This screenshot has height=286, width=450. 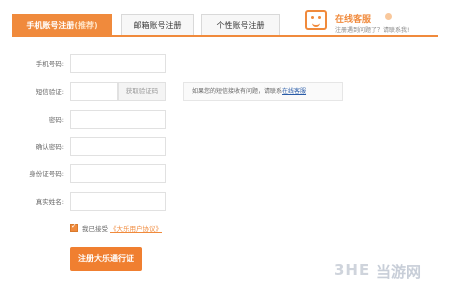 I want to click on confirm-password-input, so click(x=118, y=146).